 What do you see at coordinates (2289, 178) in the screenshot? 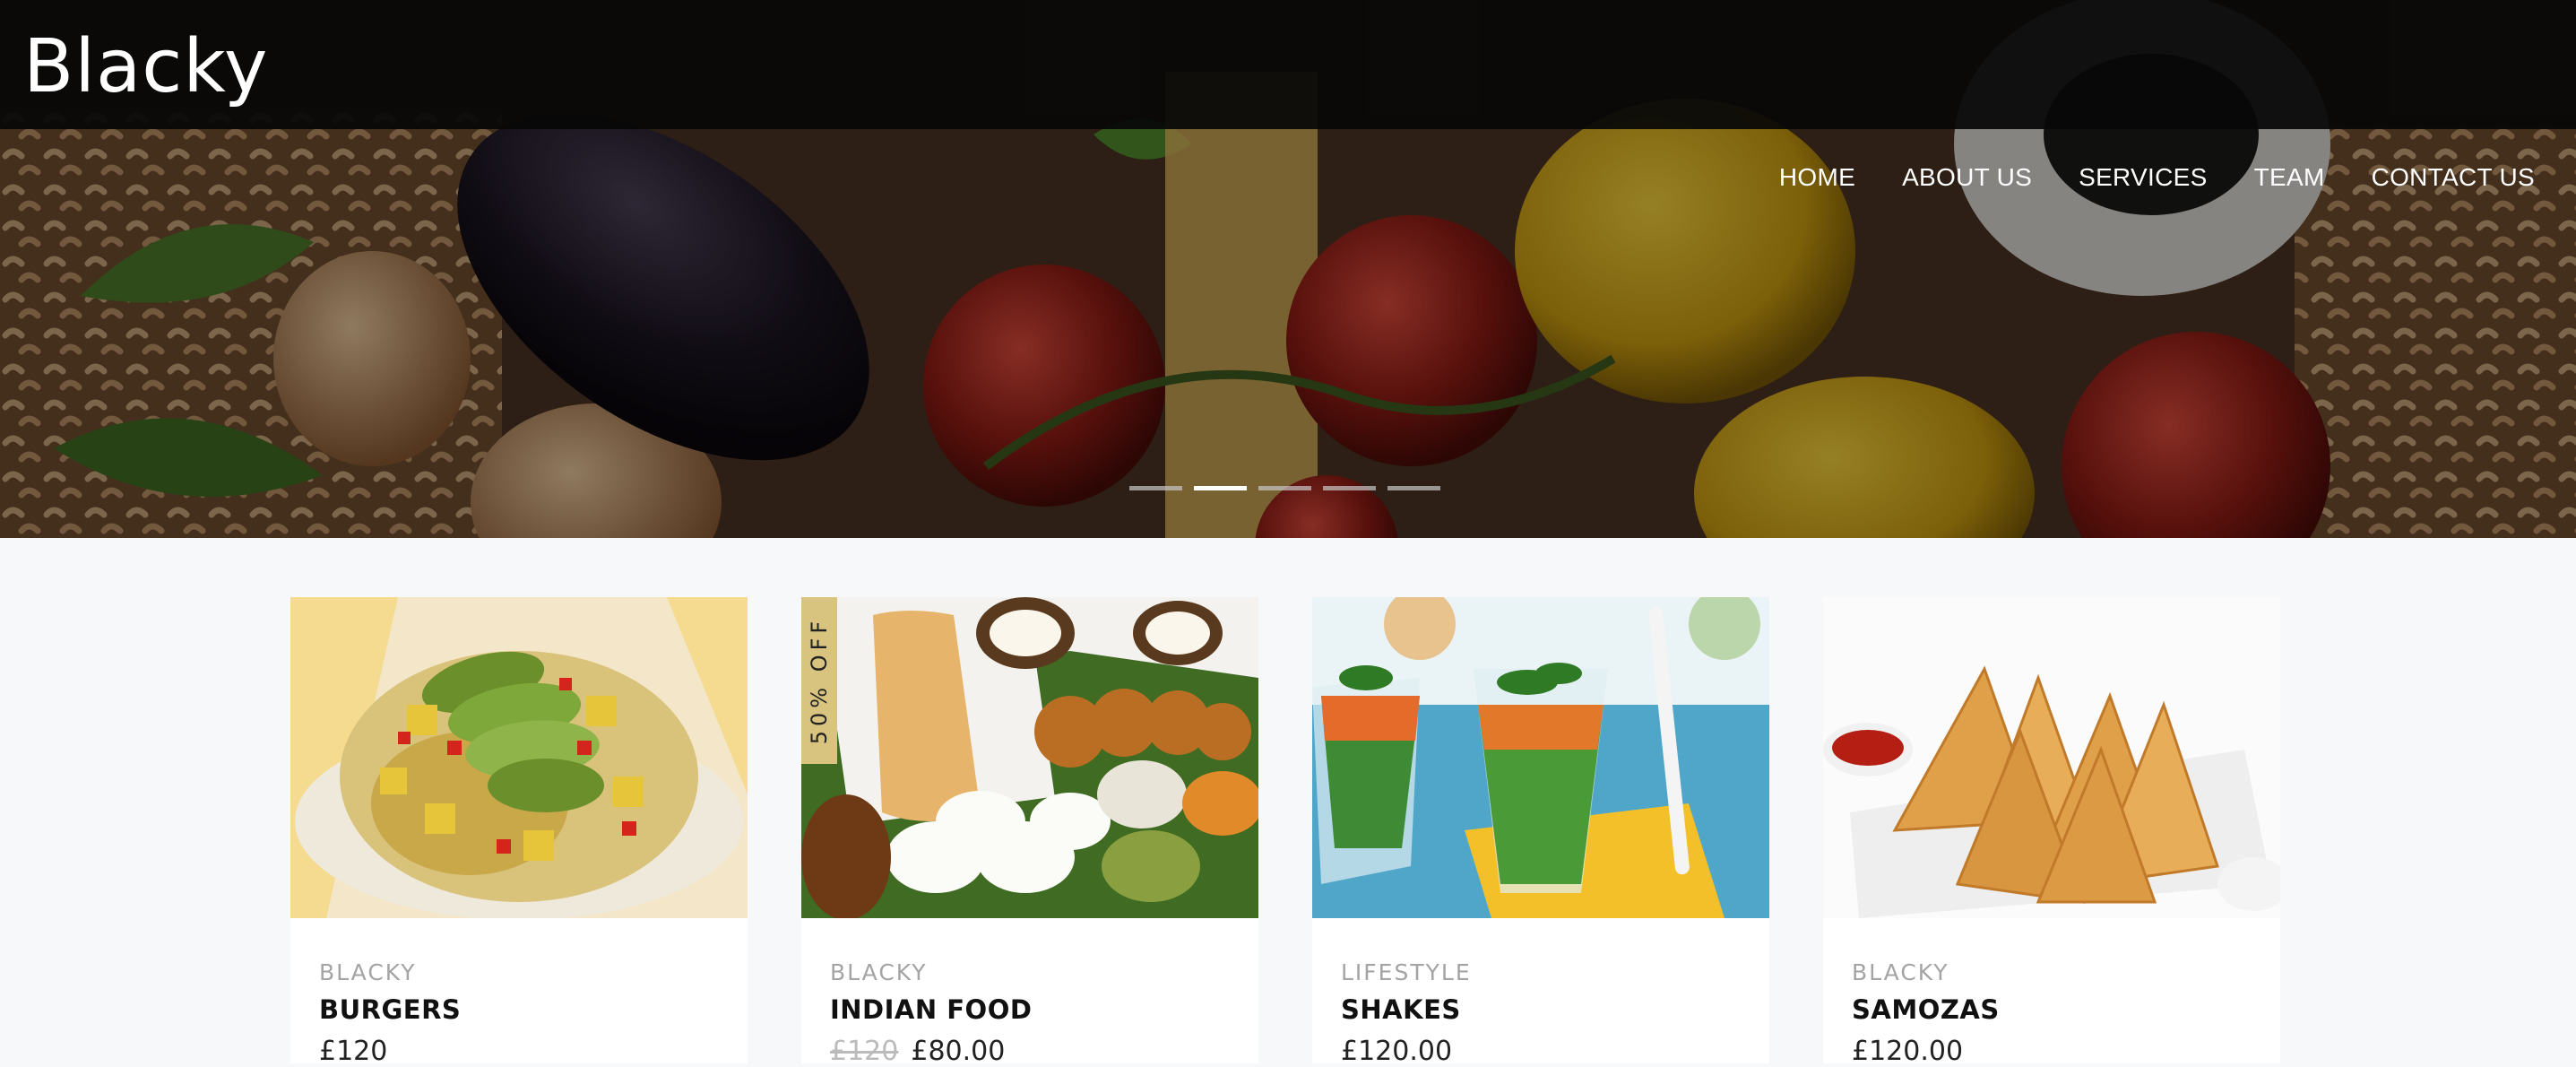
I see `nav-team-link: TEAM` at bounding box center [2289, 178].